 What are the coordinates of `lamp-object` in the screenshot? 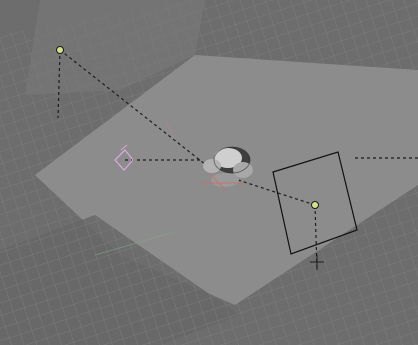 It's located at (60, 50).